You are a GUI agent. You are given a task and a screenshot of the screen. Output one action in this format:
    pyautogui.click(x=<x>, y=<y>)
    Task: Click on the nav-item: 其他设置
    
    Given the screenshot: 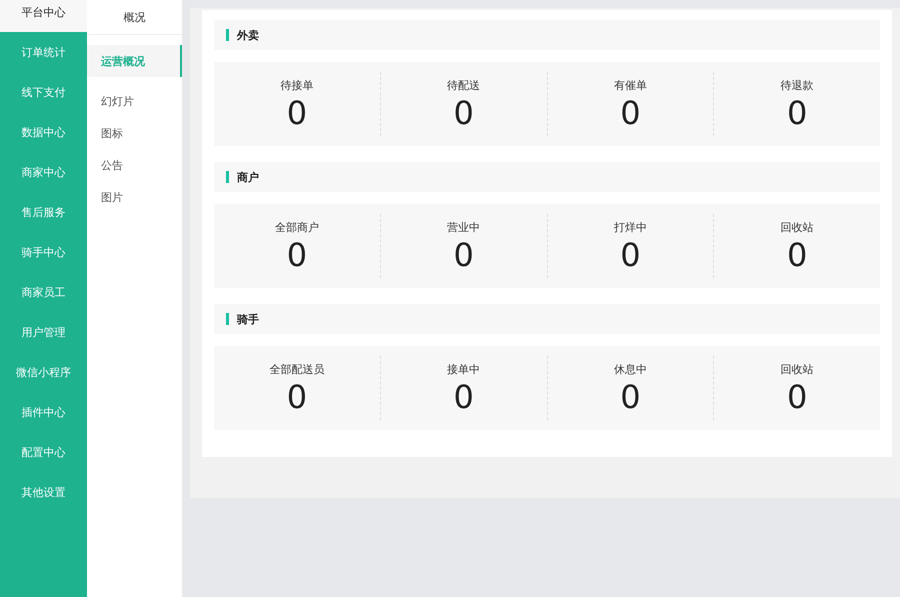 What is the action you would take?
    pyautogui.click(x=43, y=492)
    